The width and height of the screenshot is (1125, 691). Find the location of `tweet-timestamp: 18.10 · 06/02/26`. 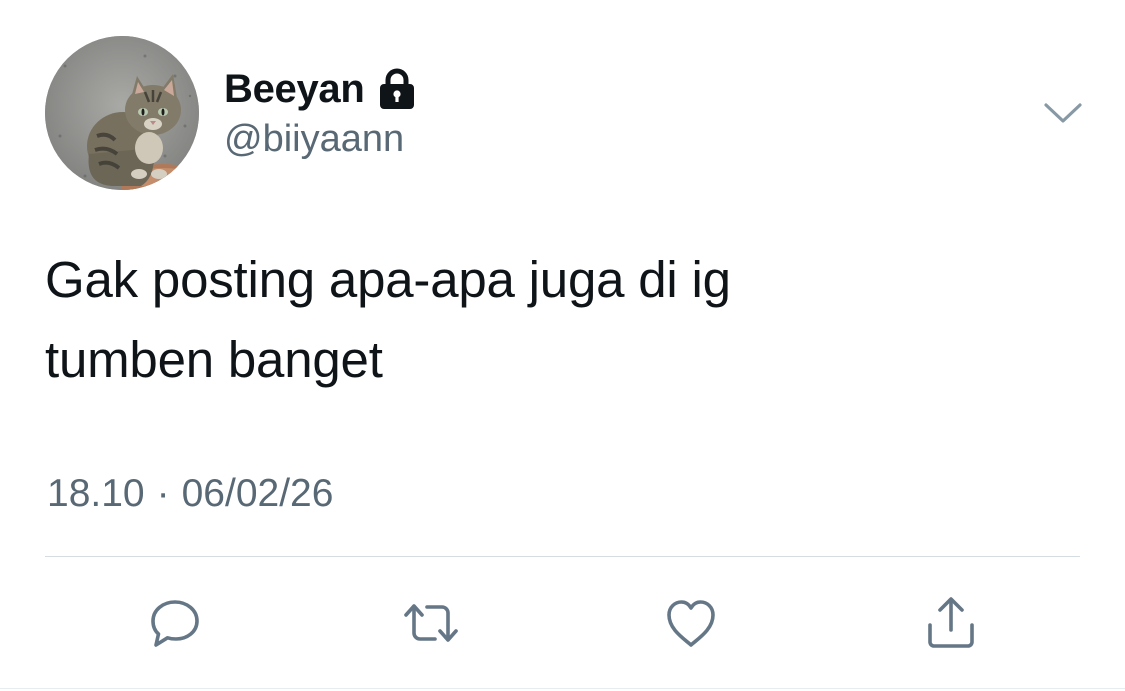

tweet-timestamp: 18.10 · 06/02/26 is located at coordinates (190, 494).